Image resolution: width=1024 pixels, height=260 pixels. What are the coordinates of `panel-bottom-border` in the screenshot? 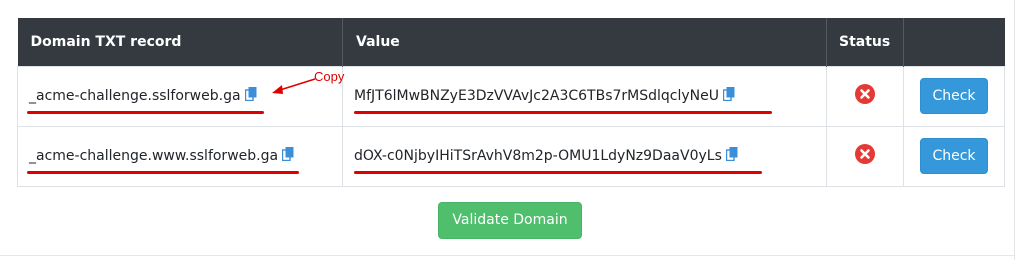 It's located at (507, 255).